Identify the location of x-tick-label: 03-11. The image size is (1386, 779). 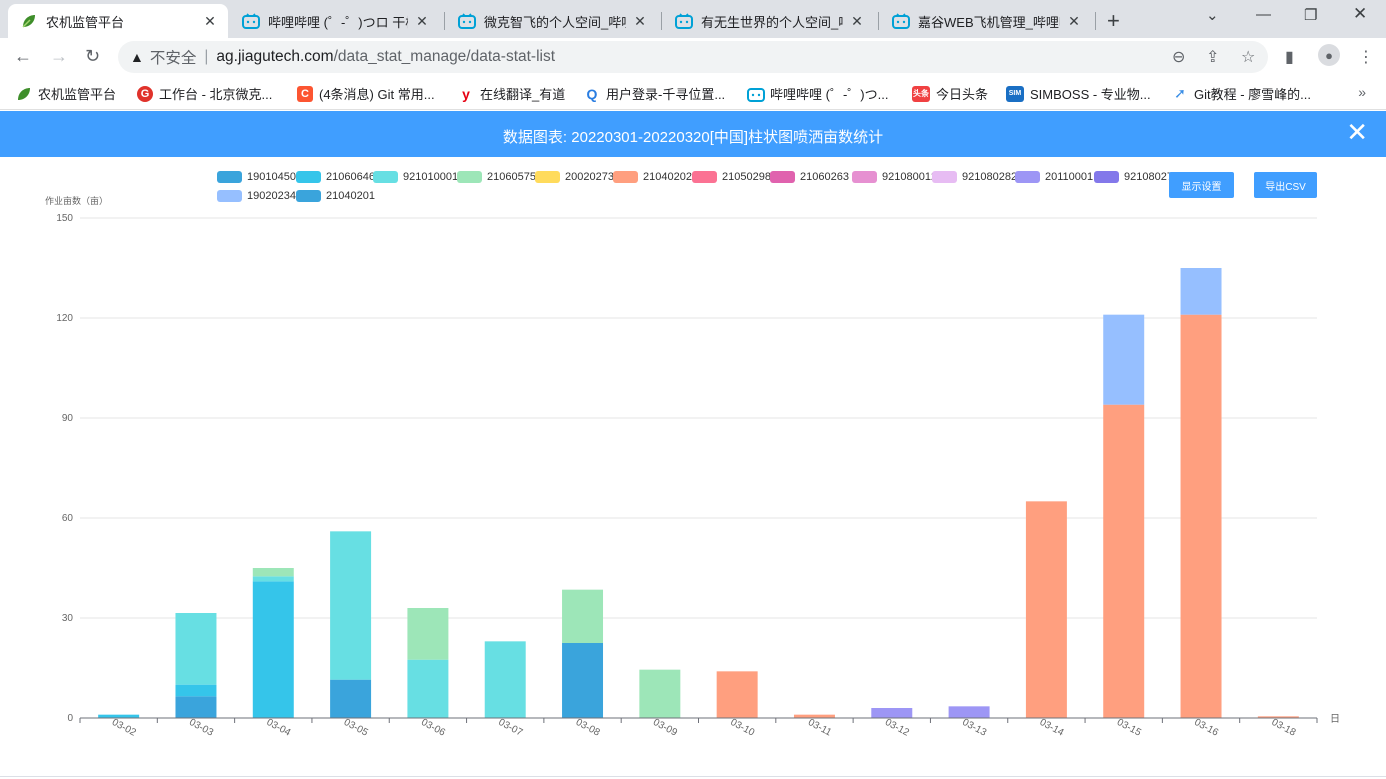
(819, 728).